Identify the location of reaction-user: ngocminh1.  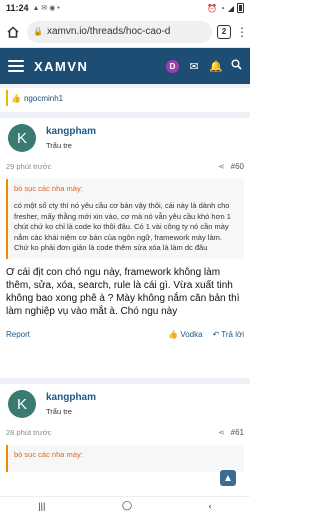
(43, 98).